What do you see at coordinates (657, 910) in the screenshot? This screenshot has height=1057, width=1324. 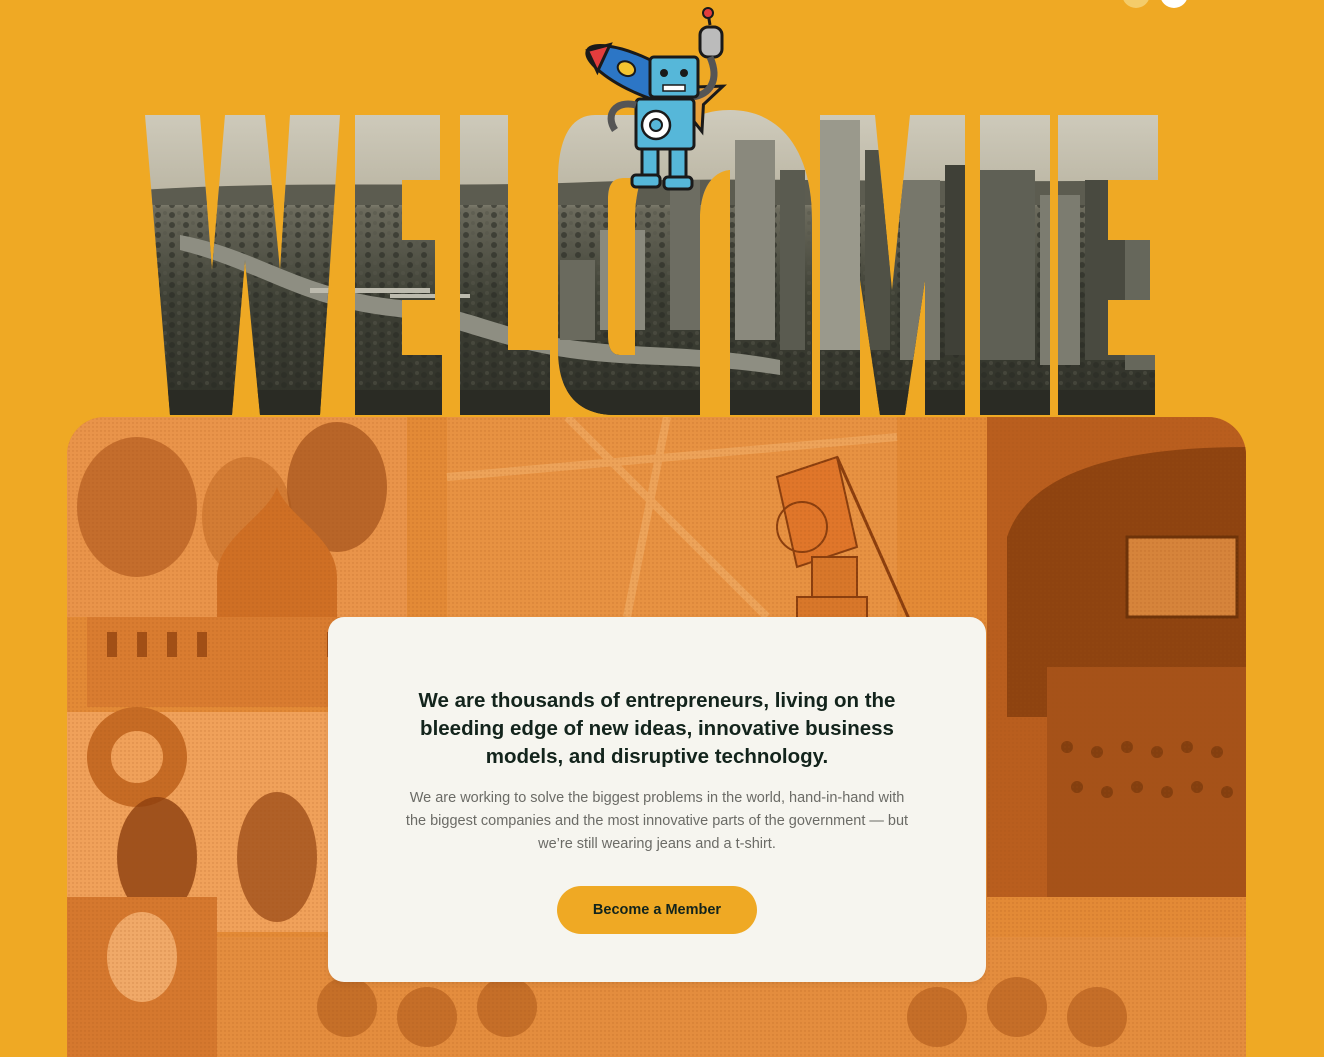 I see `become-member-button: Become a Member` at bounding box center [657, 910].